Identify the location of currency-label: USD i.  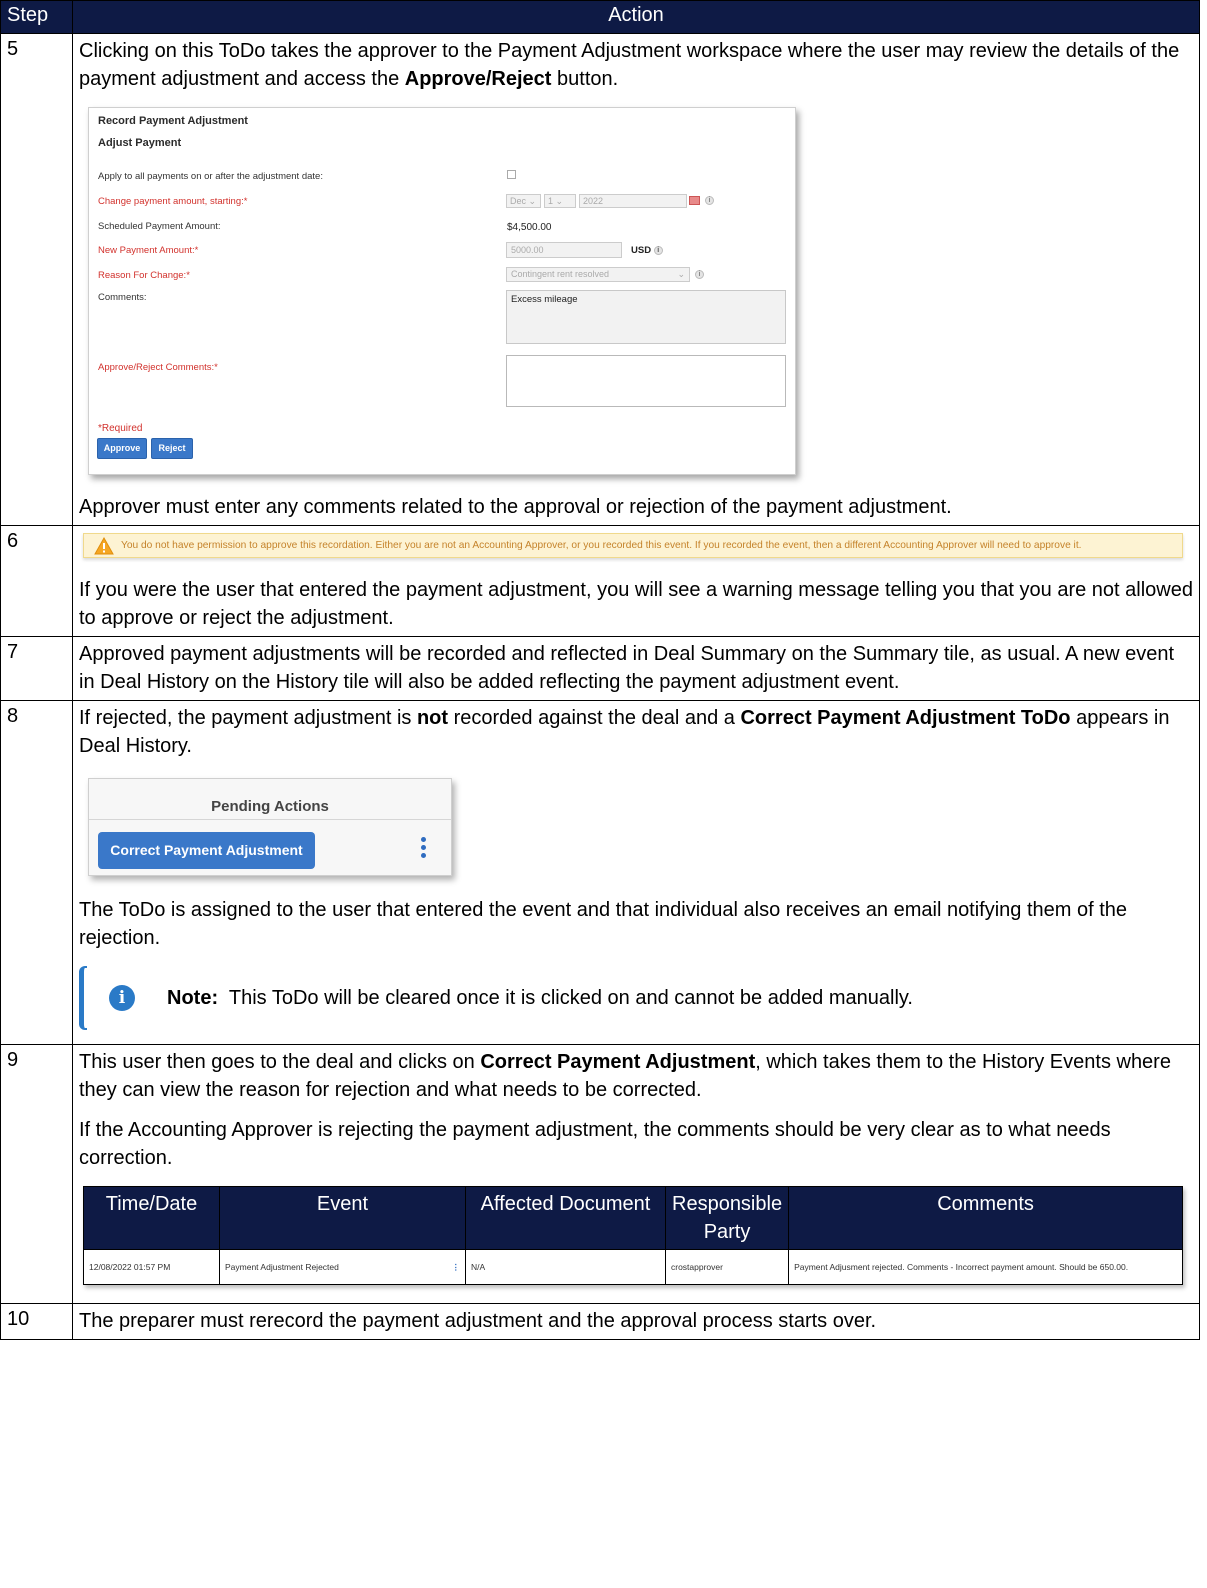
(647, 251).